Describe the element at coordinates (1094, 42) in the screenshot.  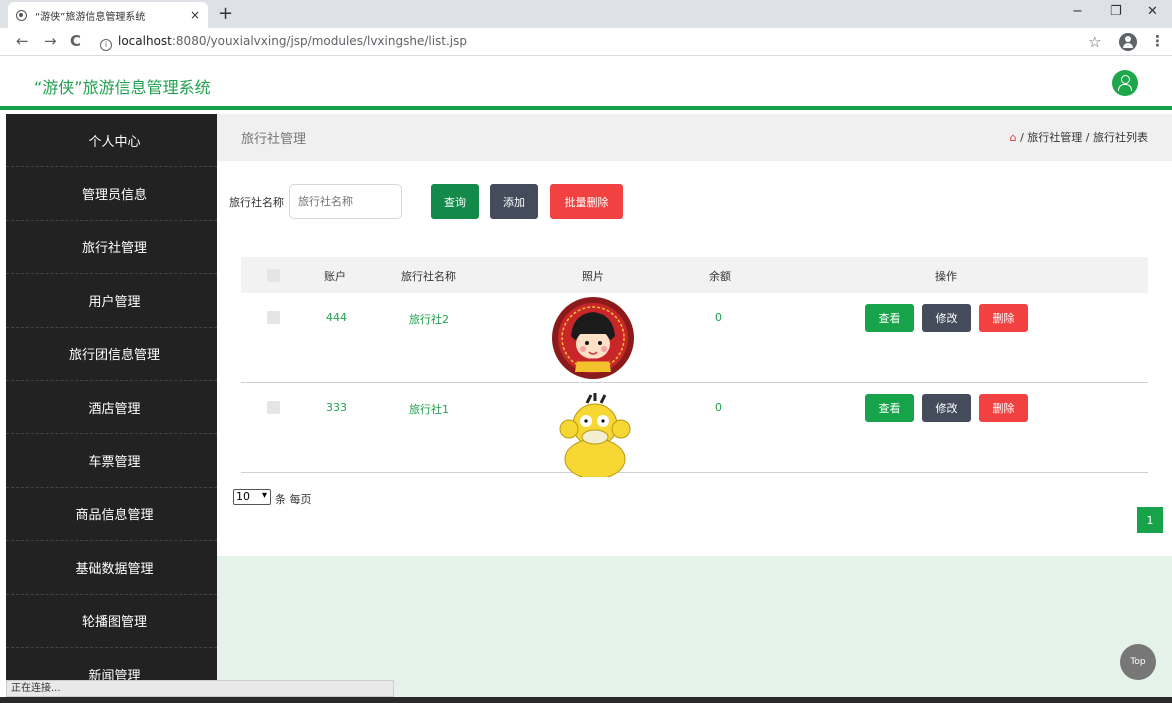
I see `bookmark-star-icon: ☆` at that location.